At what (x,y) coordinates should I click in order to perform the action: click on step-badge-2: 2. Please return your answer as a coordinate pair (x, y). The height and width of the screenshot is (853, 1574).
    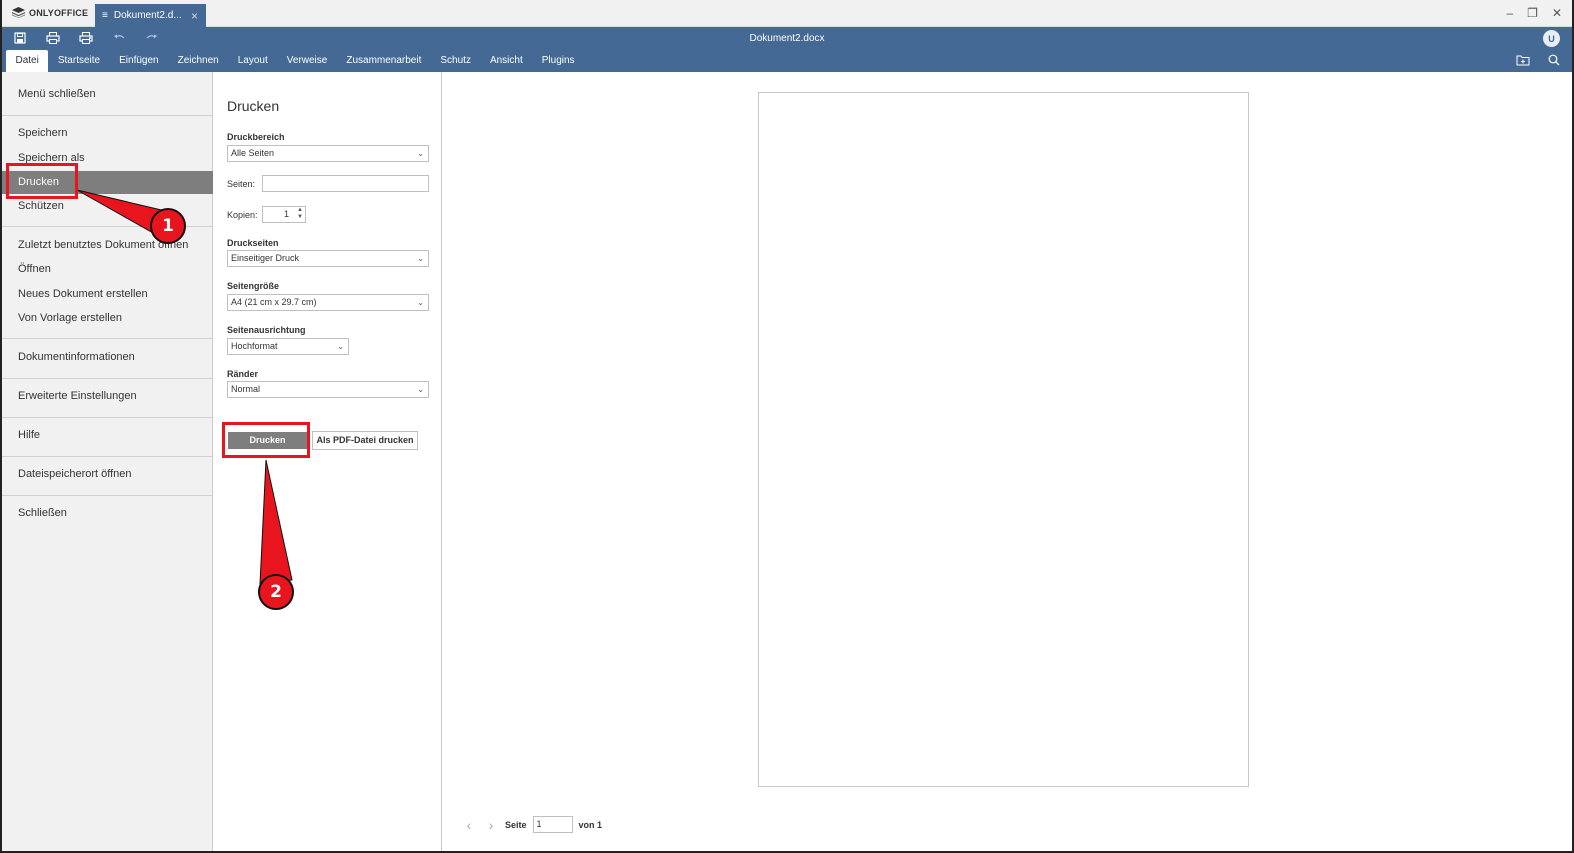
    Looking at the image, I should click on (276, 592).